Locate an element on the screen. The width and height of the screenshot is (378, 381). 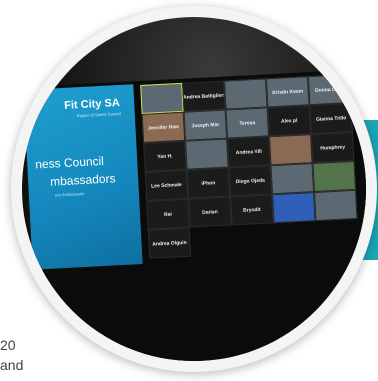
participant-name: Lee Schmale is located at coordinates (166, 185).